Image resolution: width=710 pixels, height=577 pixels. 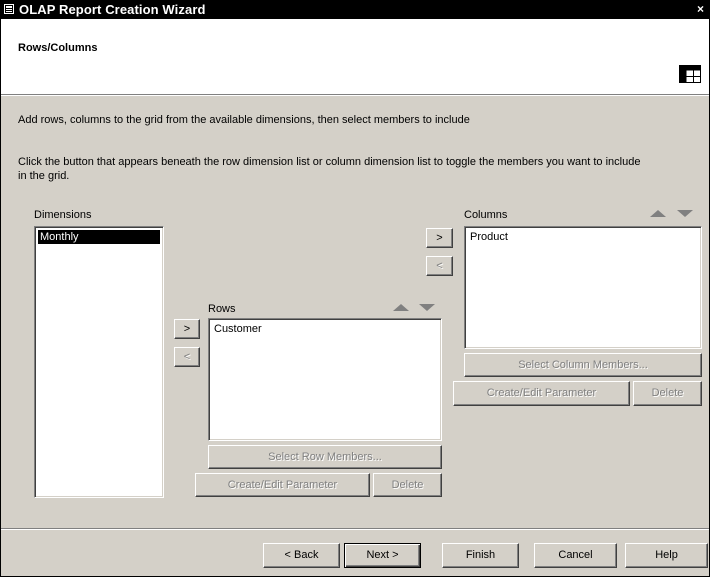 I want to click on title-bar: OLAP Report Creation Wizard ×, so click(x=355, y=10).